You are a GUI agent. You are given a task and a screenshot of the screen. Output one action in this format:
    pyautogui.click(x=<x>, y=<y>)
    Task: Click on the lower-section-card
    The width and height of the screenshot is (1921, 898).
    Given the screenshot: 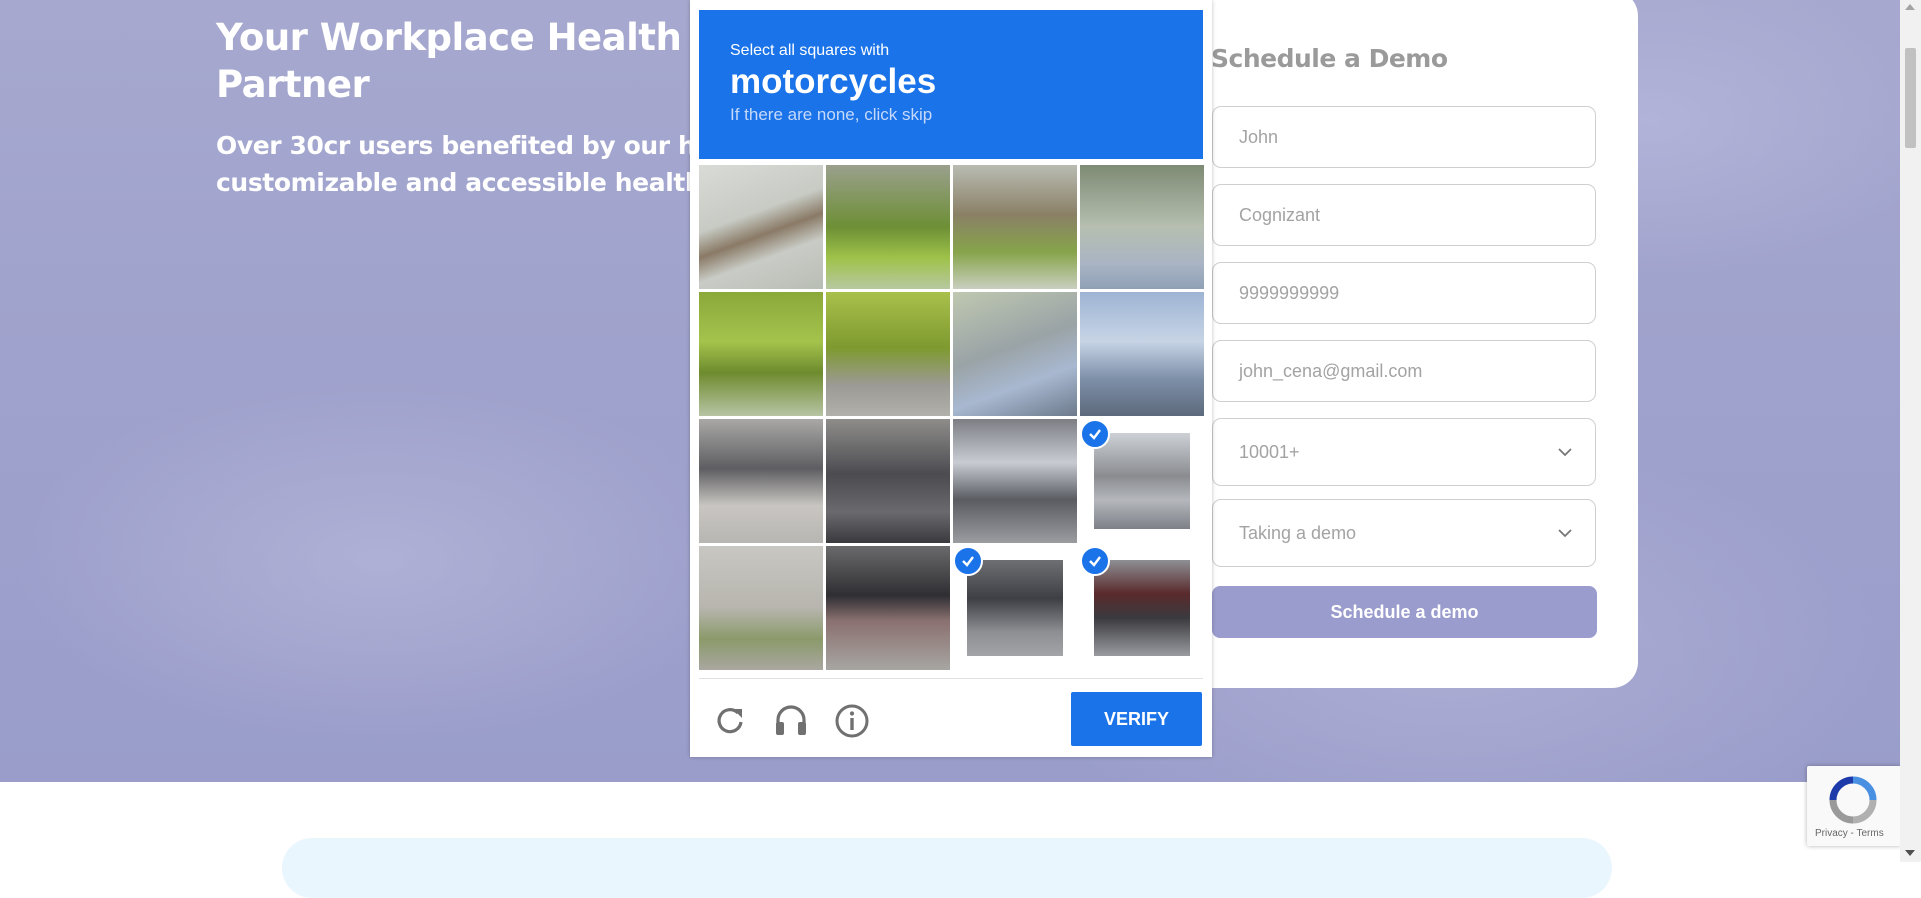 What is the action you would take?
    pyautogui.click(x=947, y=868)
    